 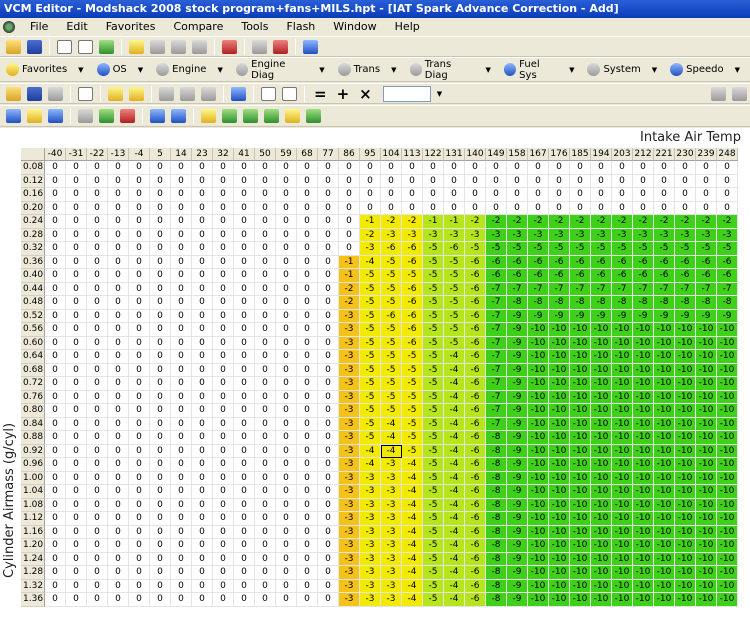 I want to click on table-cell: -2, so click(x=706, y=222).